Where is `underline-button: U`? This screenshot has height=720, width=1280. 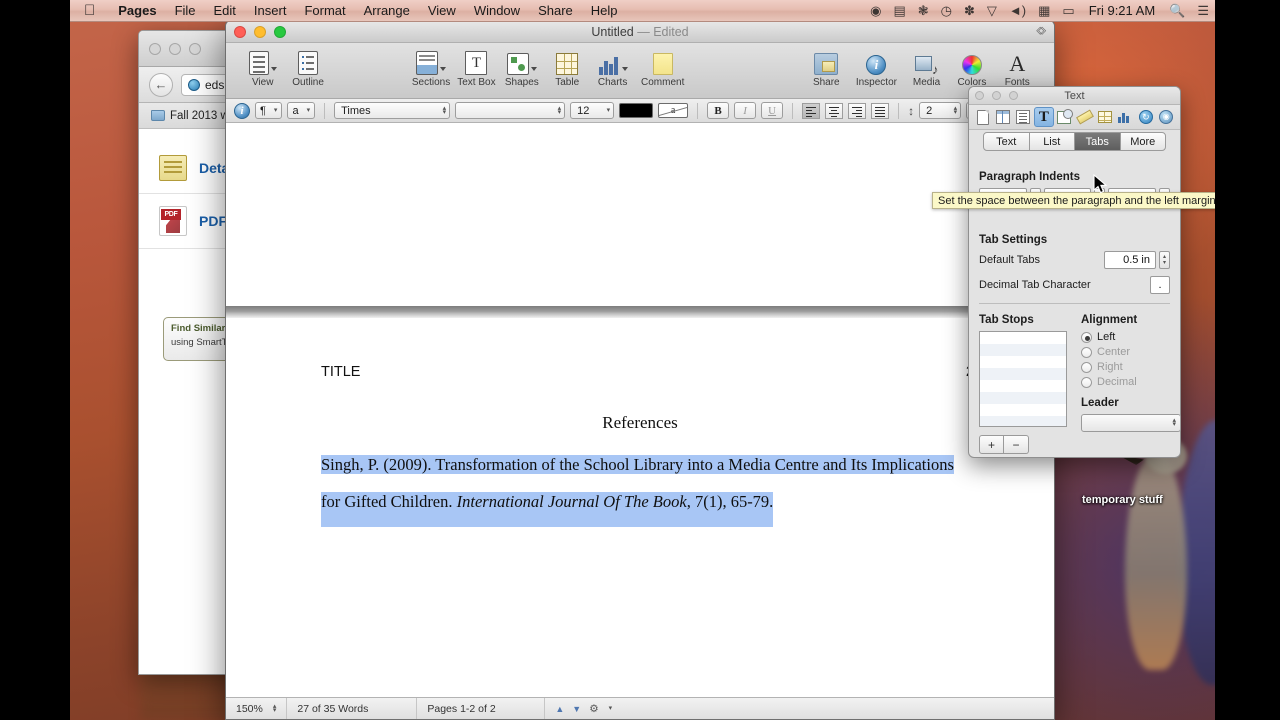 underline-button: U is located at coordinates (772, 110).